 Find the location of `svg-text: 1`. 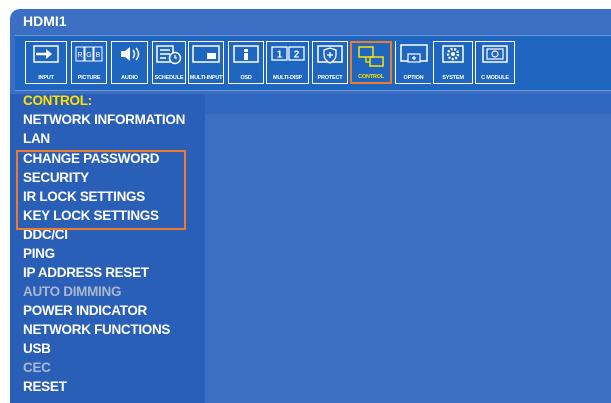

svg-text: 1 is located at coordinates (279, 55).